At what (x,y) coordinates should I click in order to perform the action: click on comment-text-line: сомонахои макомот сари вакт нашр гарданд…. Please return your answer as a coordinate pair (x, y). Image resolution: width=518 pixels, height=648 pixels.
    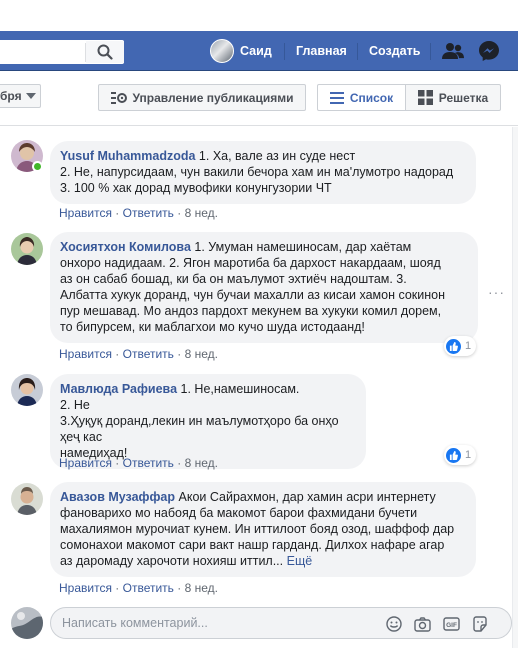
    Looking at the image, I should click on (252, 545).